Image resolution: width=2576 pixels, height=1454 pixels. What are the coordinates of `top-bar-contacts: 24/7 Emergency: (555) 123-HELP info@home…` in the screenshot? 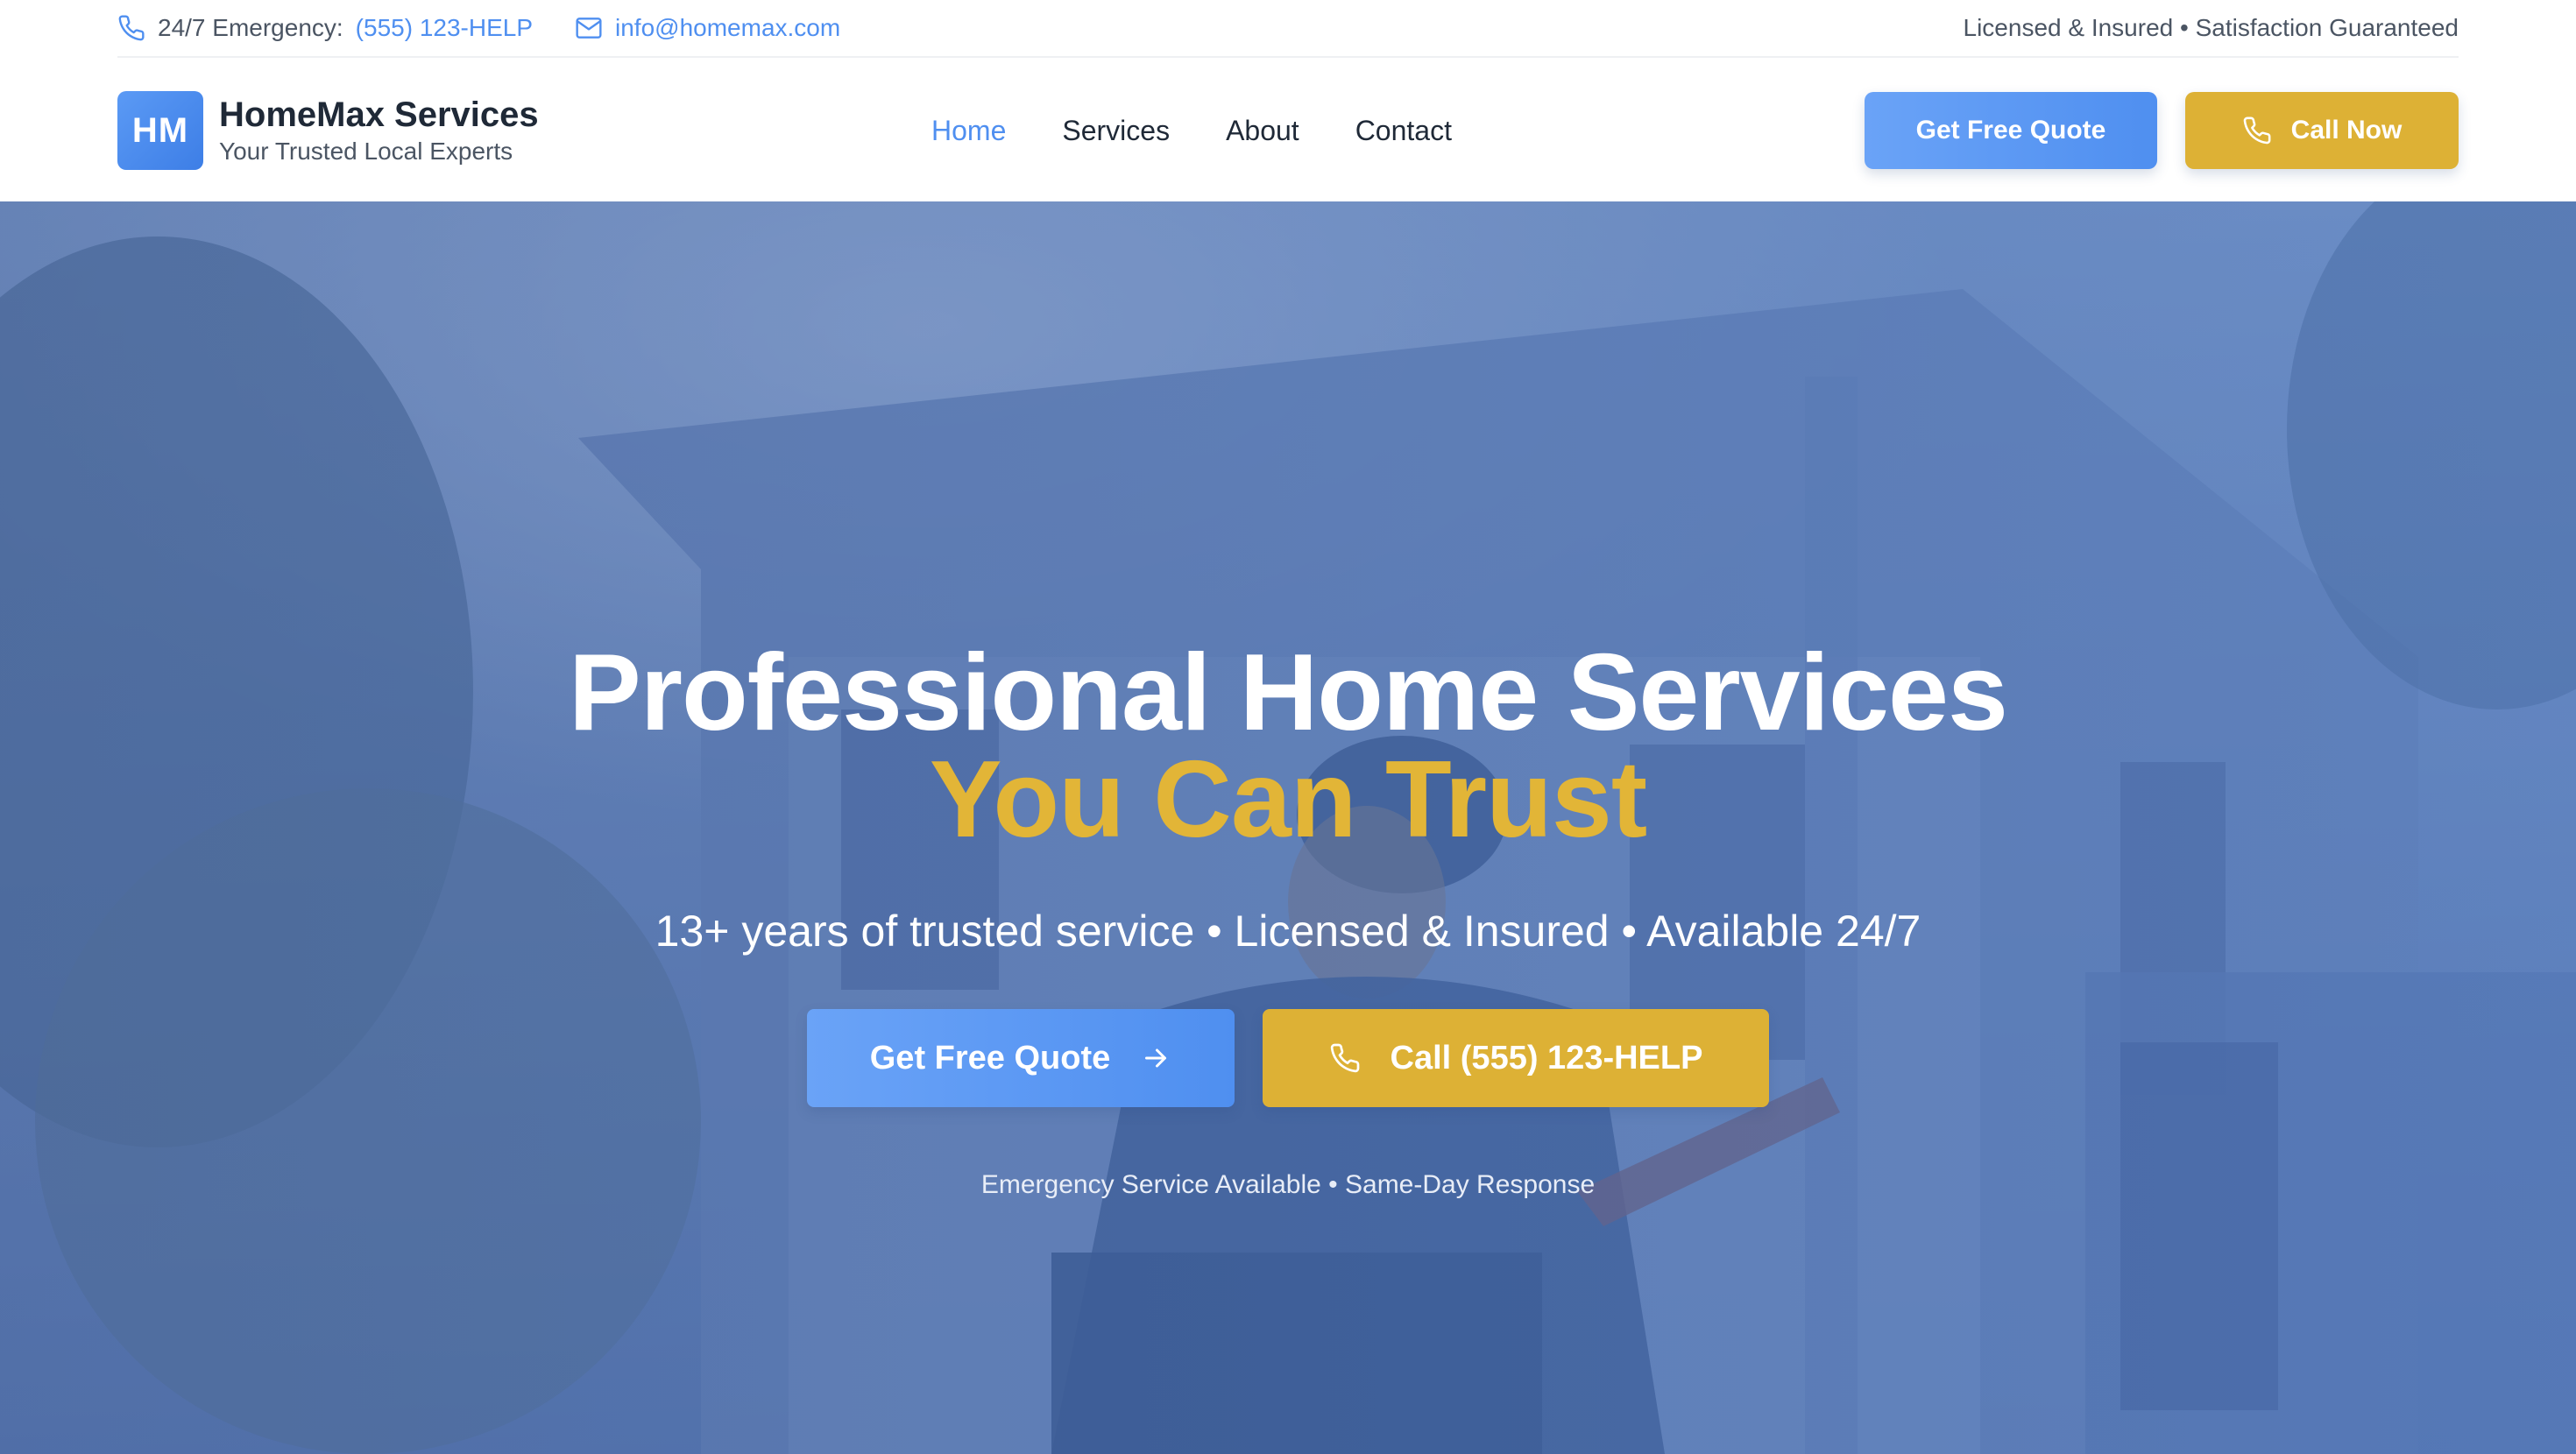 It's located at (478, 28).